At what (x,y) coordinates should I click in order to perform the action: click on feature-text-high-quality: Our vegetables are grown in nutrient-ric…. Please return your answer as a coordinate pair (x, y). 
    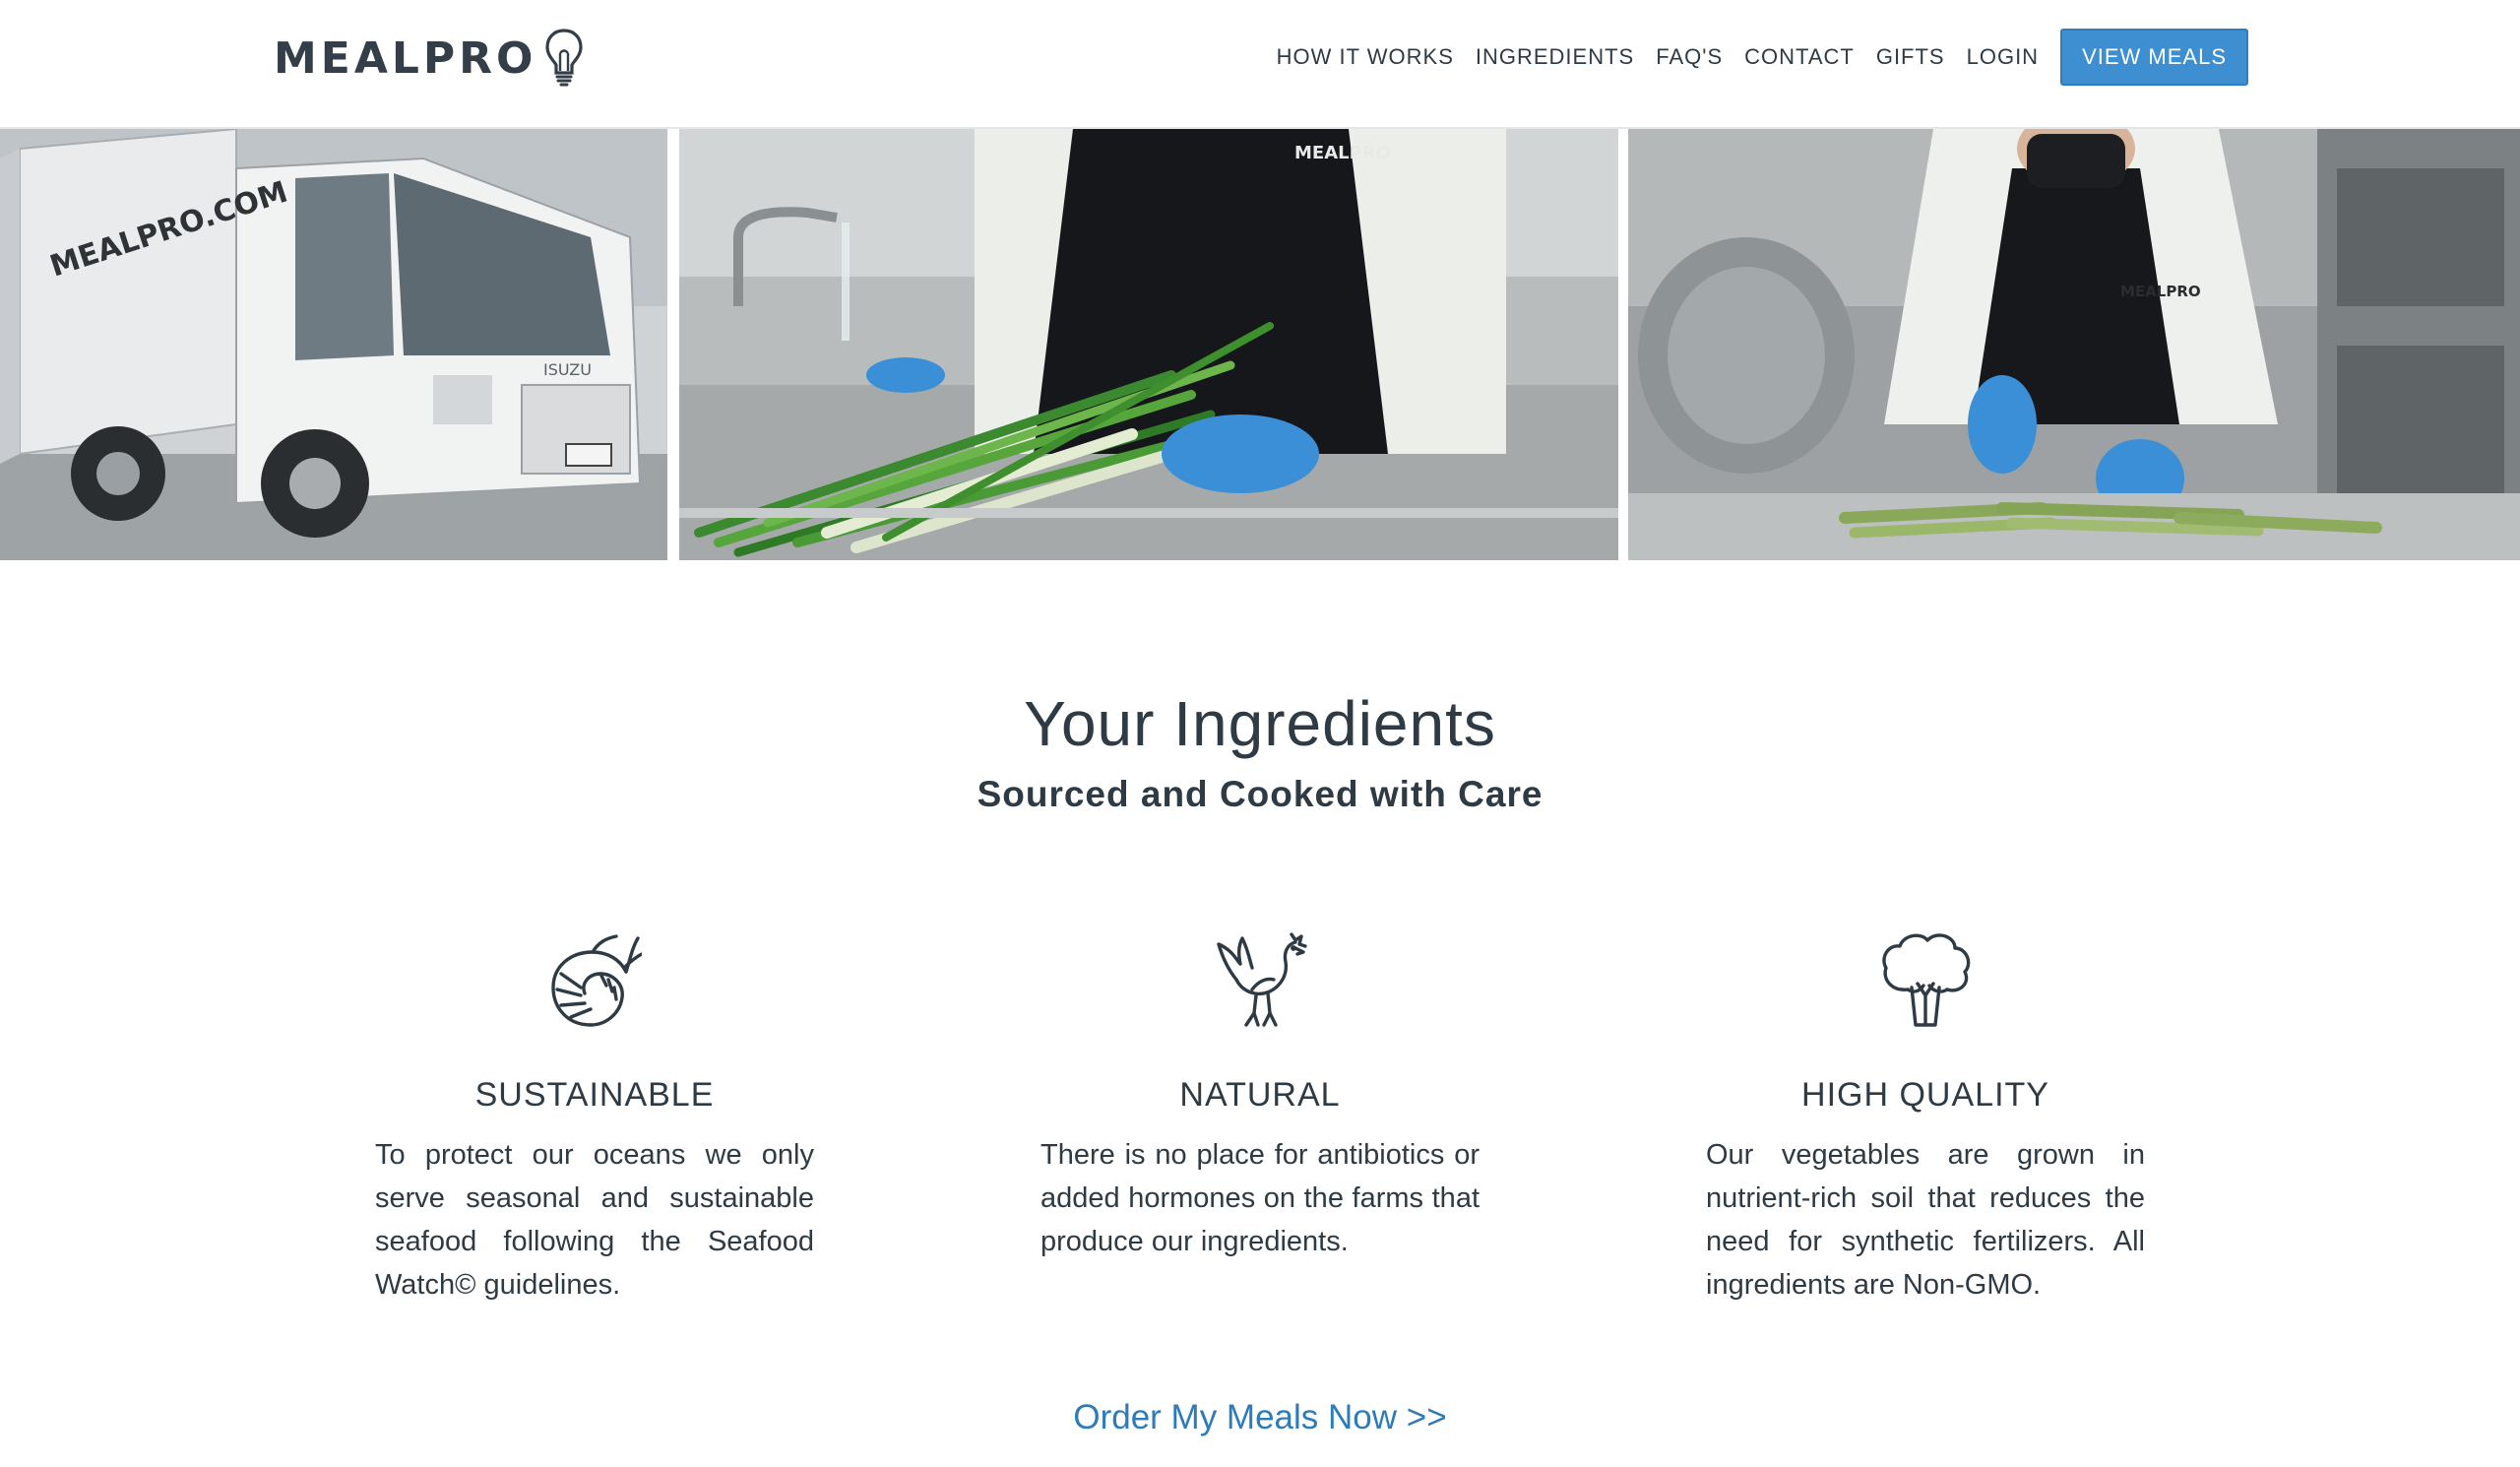
    Looking at the image, I should click on (1925, 1220).